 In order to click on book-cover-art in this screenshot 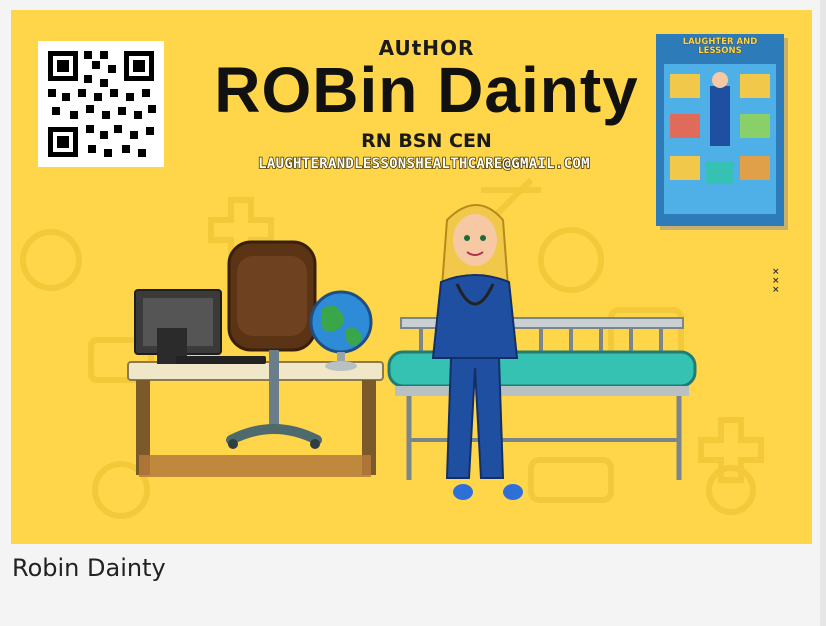, I will do `click(720, 139)`.